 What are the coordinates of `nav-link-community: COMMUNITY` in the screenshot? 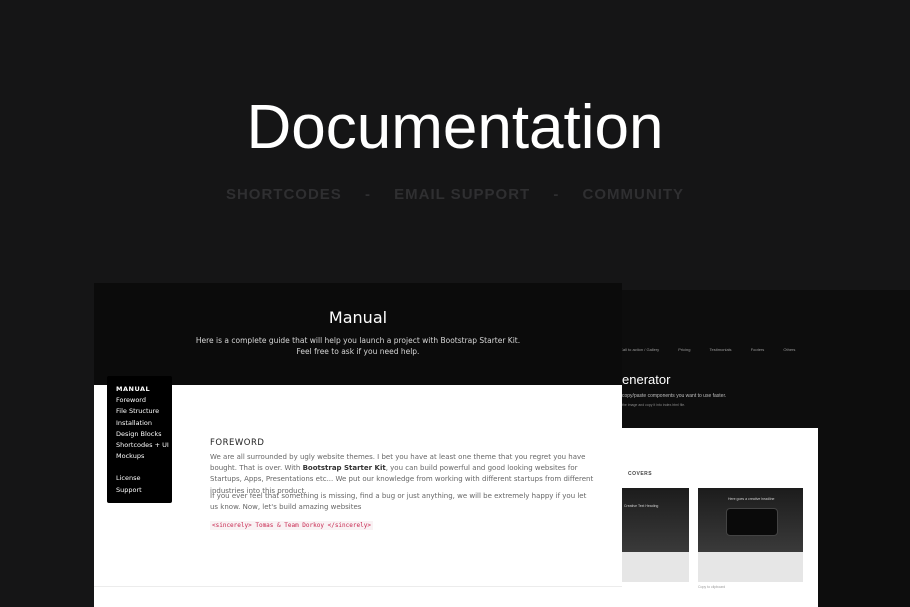 It's located at (634, 194).